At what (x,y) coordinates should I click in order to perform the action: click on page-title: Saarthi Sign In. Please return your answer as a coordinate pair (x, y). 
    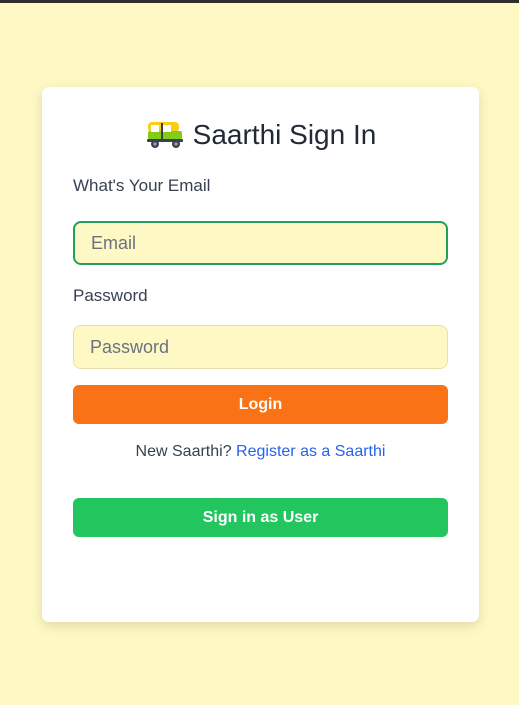
    Looking at the image, I should click on (284, 134).